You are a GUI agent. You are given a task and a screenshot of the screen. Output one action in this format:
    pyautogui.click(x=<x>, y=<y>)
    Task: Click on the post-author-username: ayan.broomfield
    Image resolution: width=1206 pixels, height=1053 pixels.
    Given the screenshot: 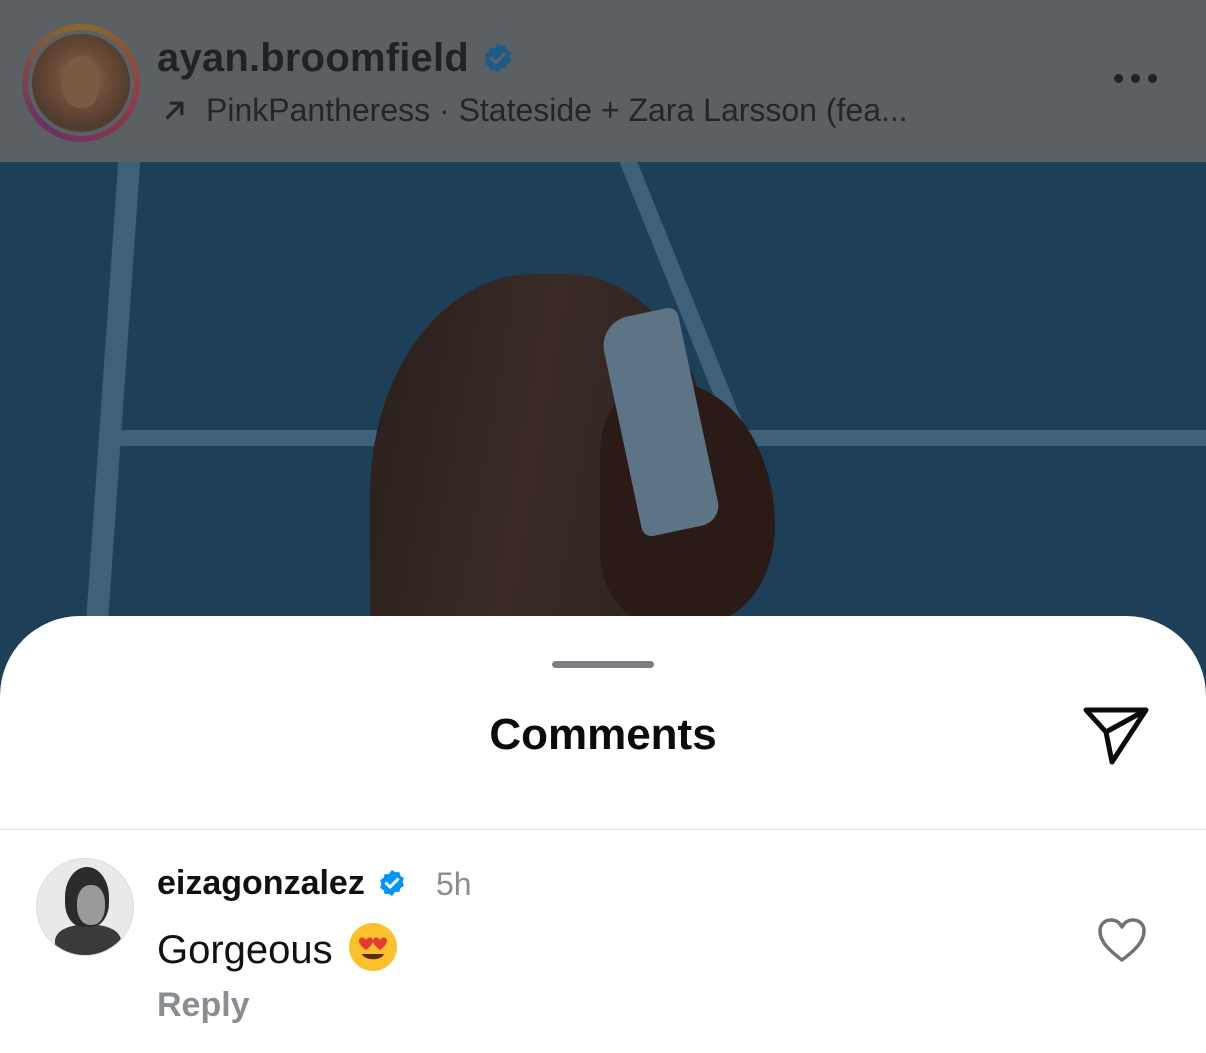 What is the action you would take?
    pyautogui.click(x=336, y=58)
    